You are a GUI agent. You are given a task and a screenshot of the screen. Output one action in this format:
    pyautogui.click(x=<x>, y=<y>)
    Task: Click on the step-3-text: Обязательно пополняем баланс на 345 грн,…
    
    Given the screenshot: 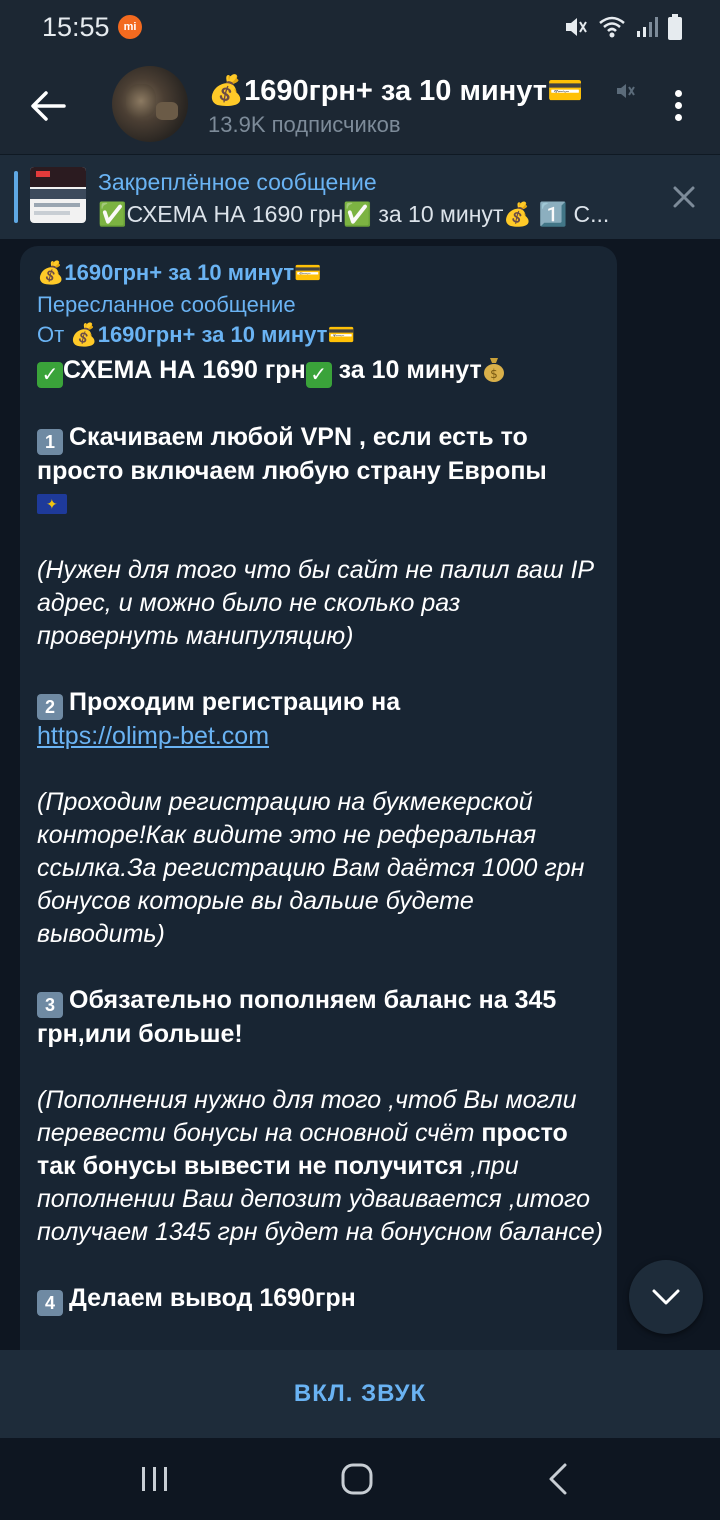 What is the action you would take?
    pyautogui.click(x=297, y=1017)
    